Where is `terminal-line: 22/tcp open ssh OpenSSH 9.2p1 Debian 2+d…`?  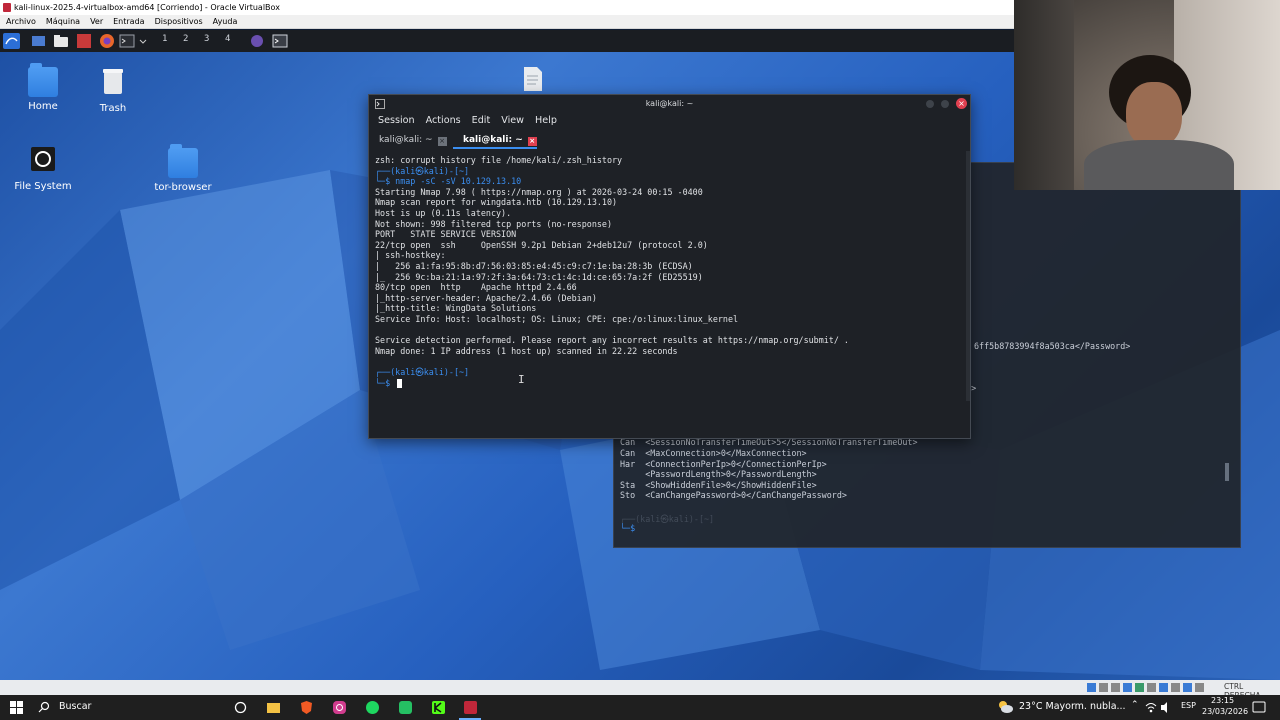 terminal-line: 22/tcp open ssh OpenSSH 9.2p1 Debian 2+d… is located at coordinates (541, 244).